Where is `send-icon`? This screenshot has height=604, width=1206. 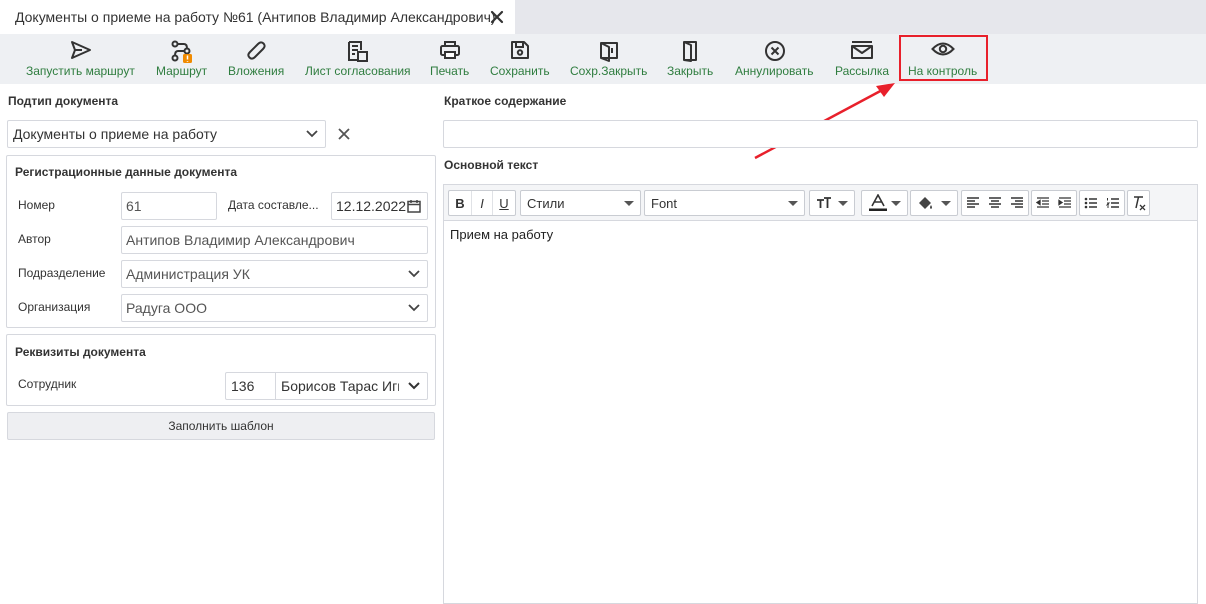
send-icon is located at coordinates (81, 50).